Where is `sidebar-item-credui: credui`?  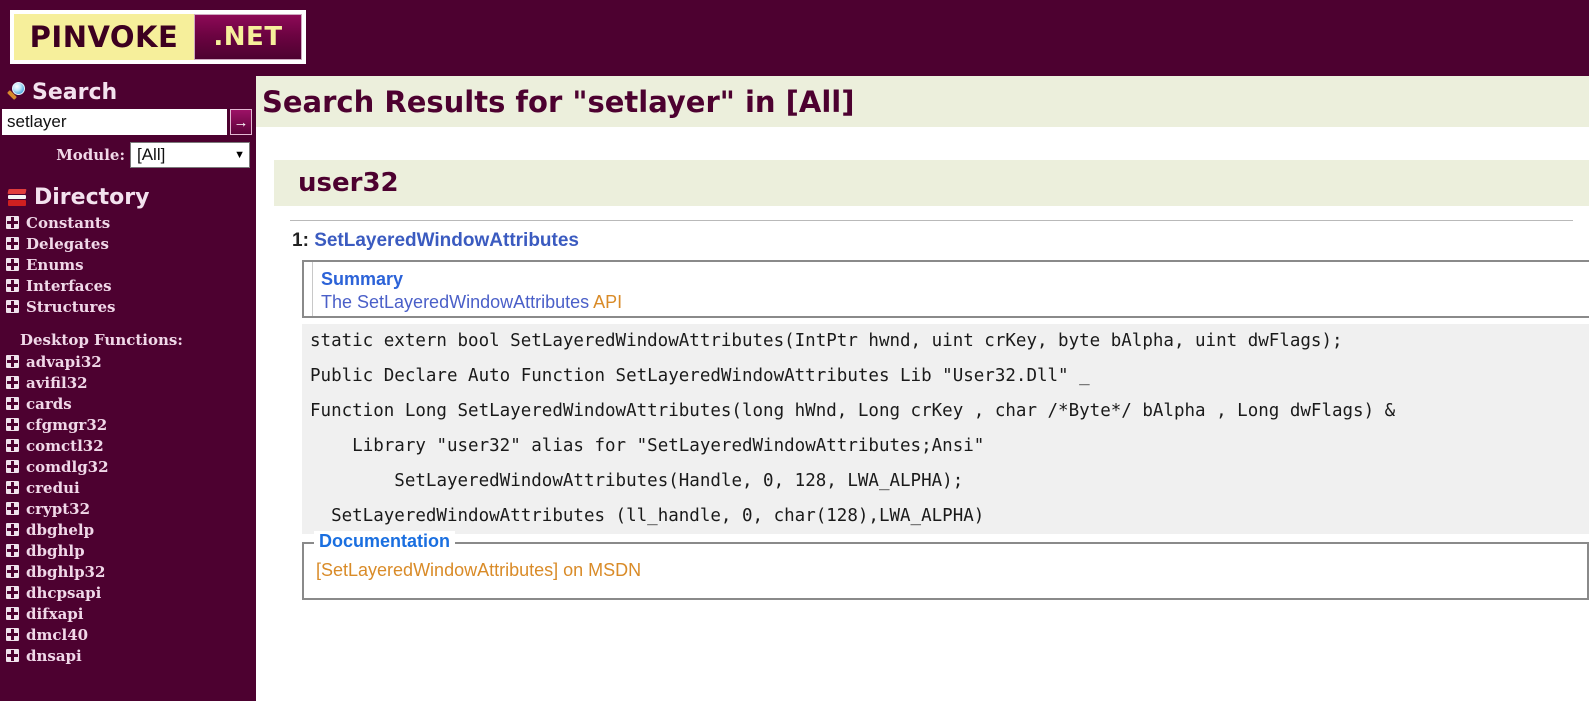
sidebar-item-credui: credui is located at coordinates (131, 487).